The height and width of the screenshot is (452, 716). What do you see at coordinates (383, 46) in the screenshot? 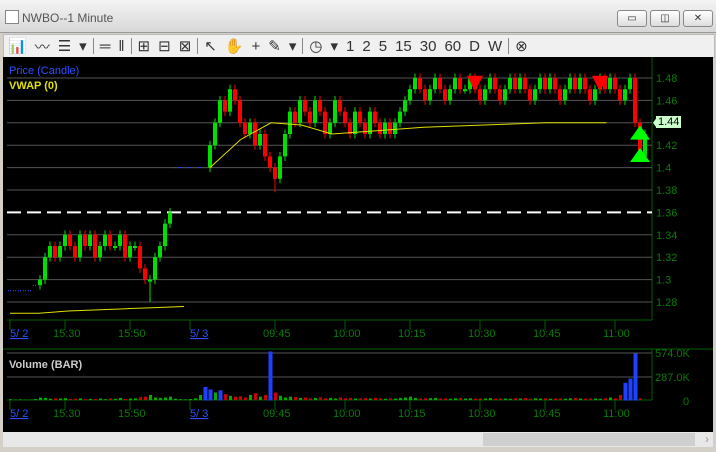
I see `toolbar-button-22: 5` at bounding box center [383, 46].